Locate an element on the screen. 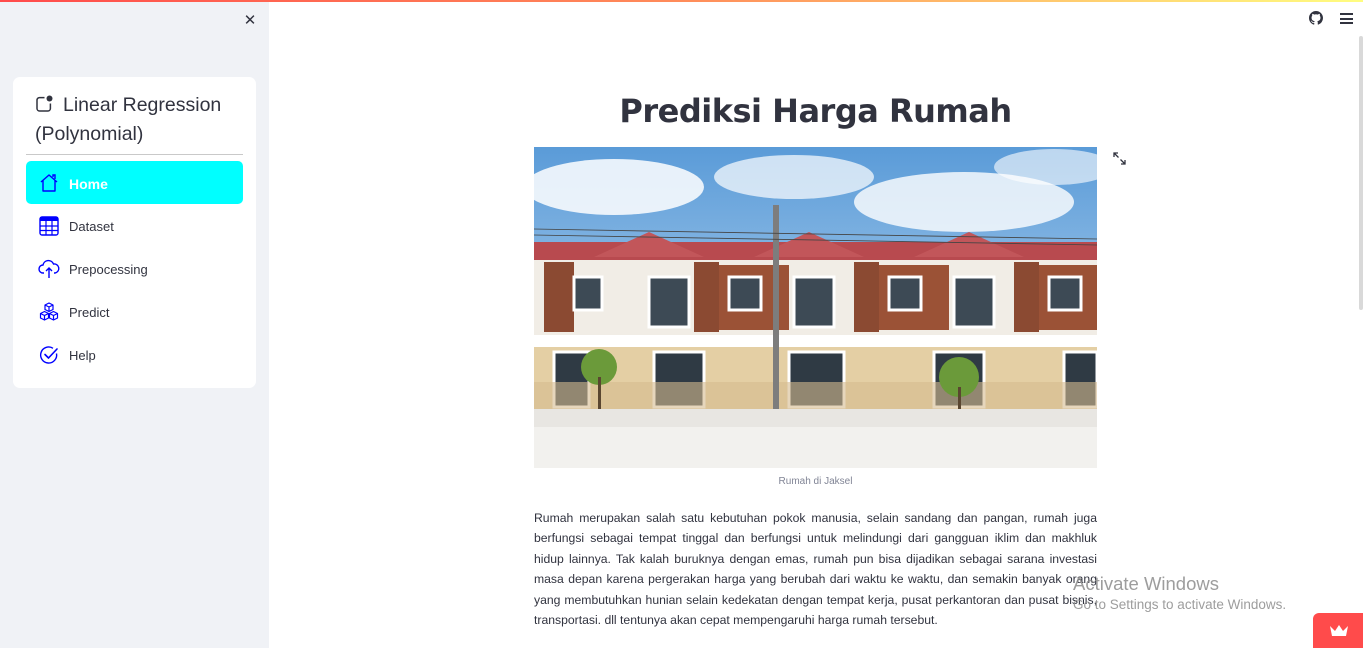 This screenshot has height=648, width=1363. github-icon is located at coordinates (1316, 18).